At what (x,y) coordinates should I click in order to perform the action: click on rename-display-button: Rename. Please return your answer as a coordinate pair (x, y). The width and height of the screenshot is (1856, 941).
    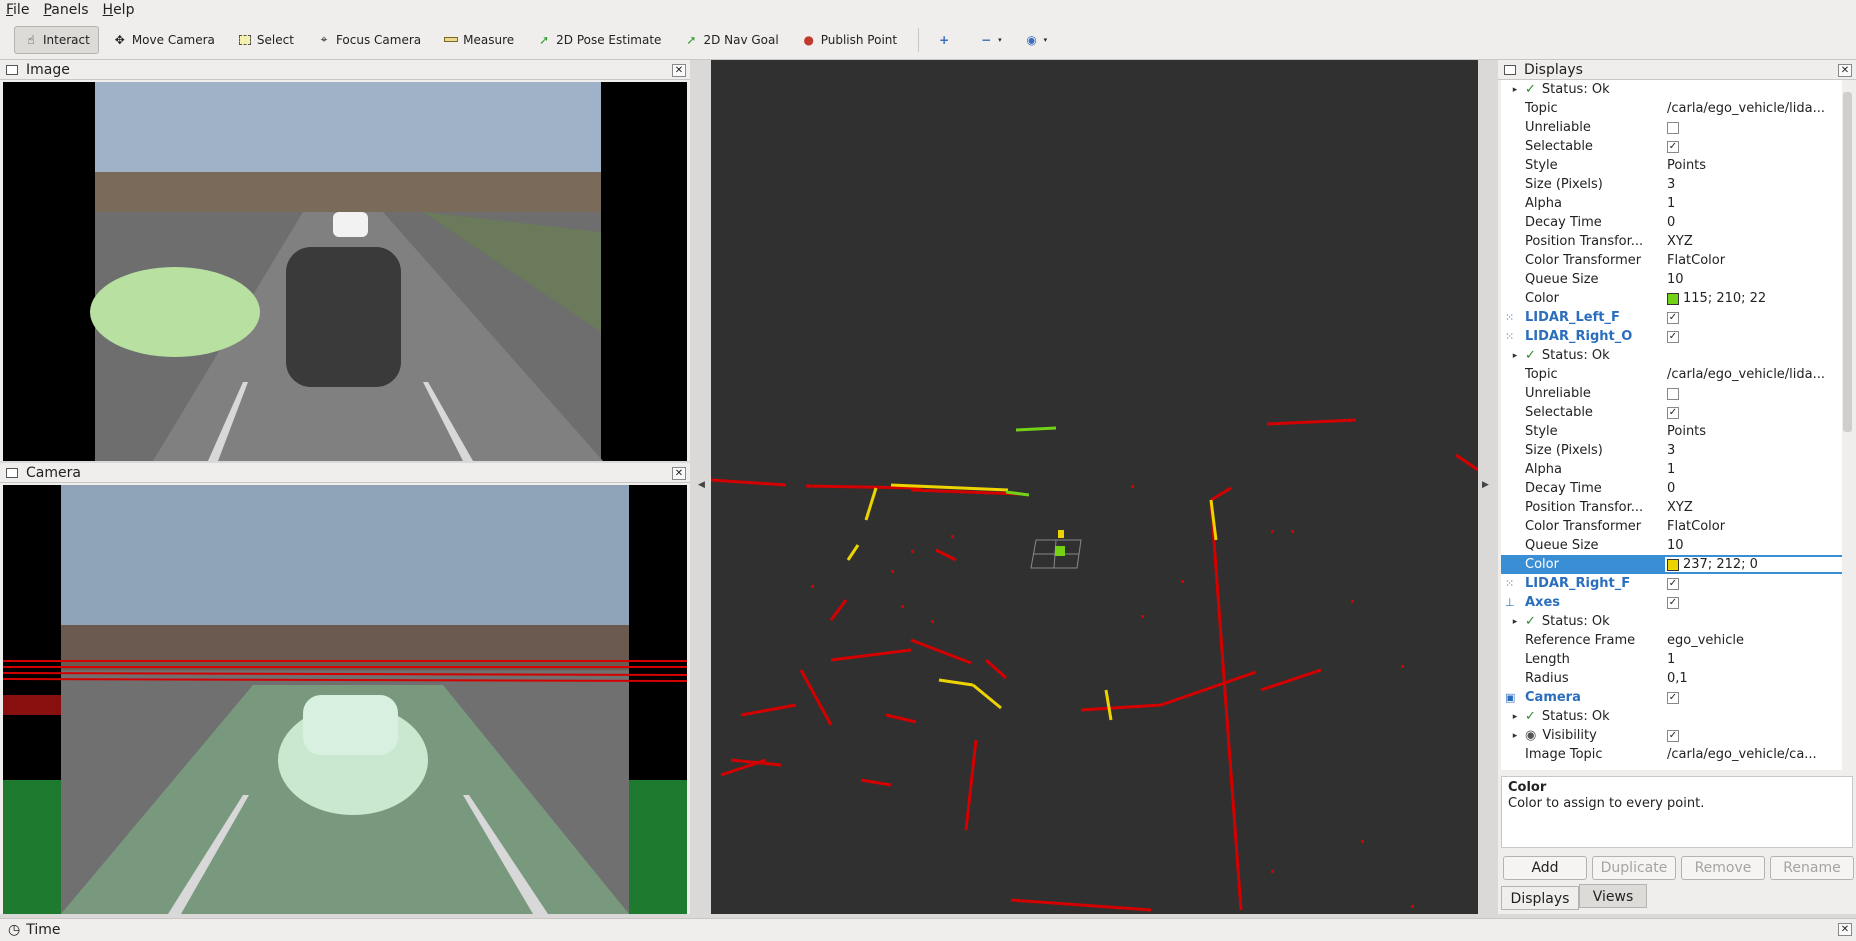
    Looking at the image, I should click on (1812, 868).